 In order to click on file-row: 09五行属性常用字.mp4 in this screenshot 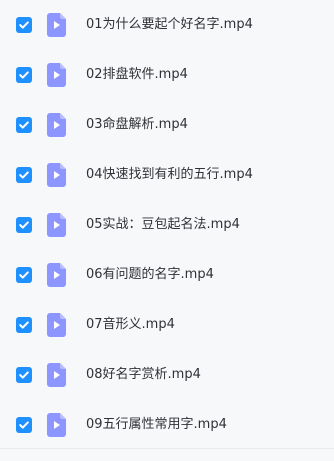, I will do `click(167, 425)`.